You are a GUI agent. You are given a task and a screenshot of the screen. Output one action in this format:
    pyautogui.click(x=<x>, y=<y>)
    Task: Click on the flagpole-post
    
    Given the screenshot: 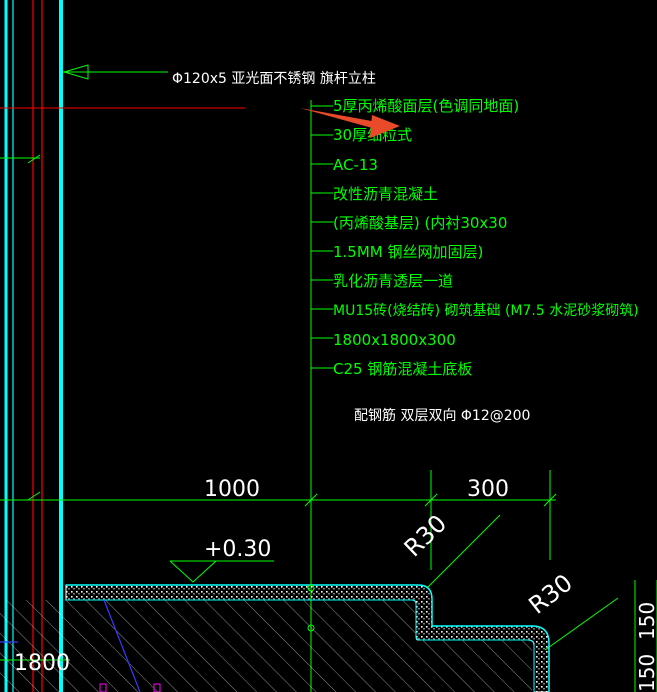 What is the action you would take?
    pyautogui.click(x=33, y=346)
    